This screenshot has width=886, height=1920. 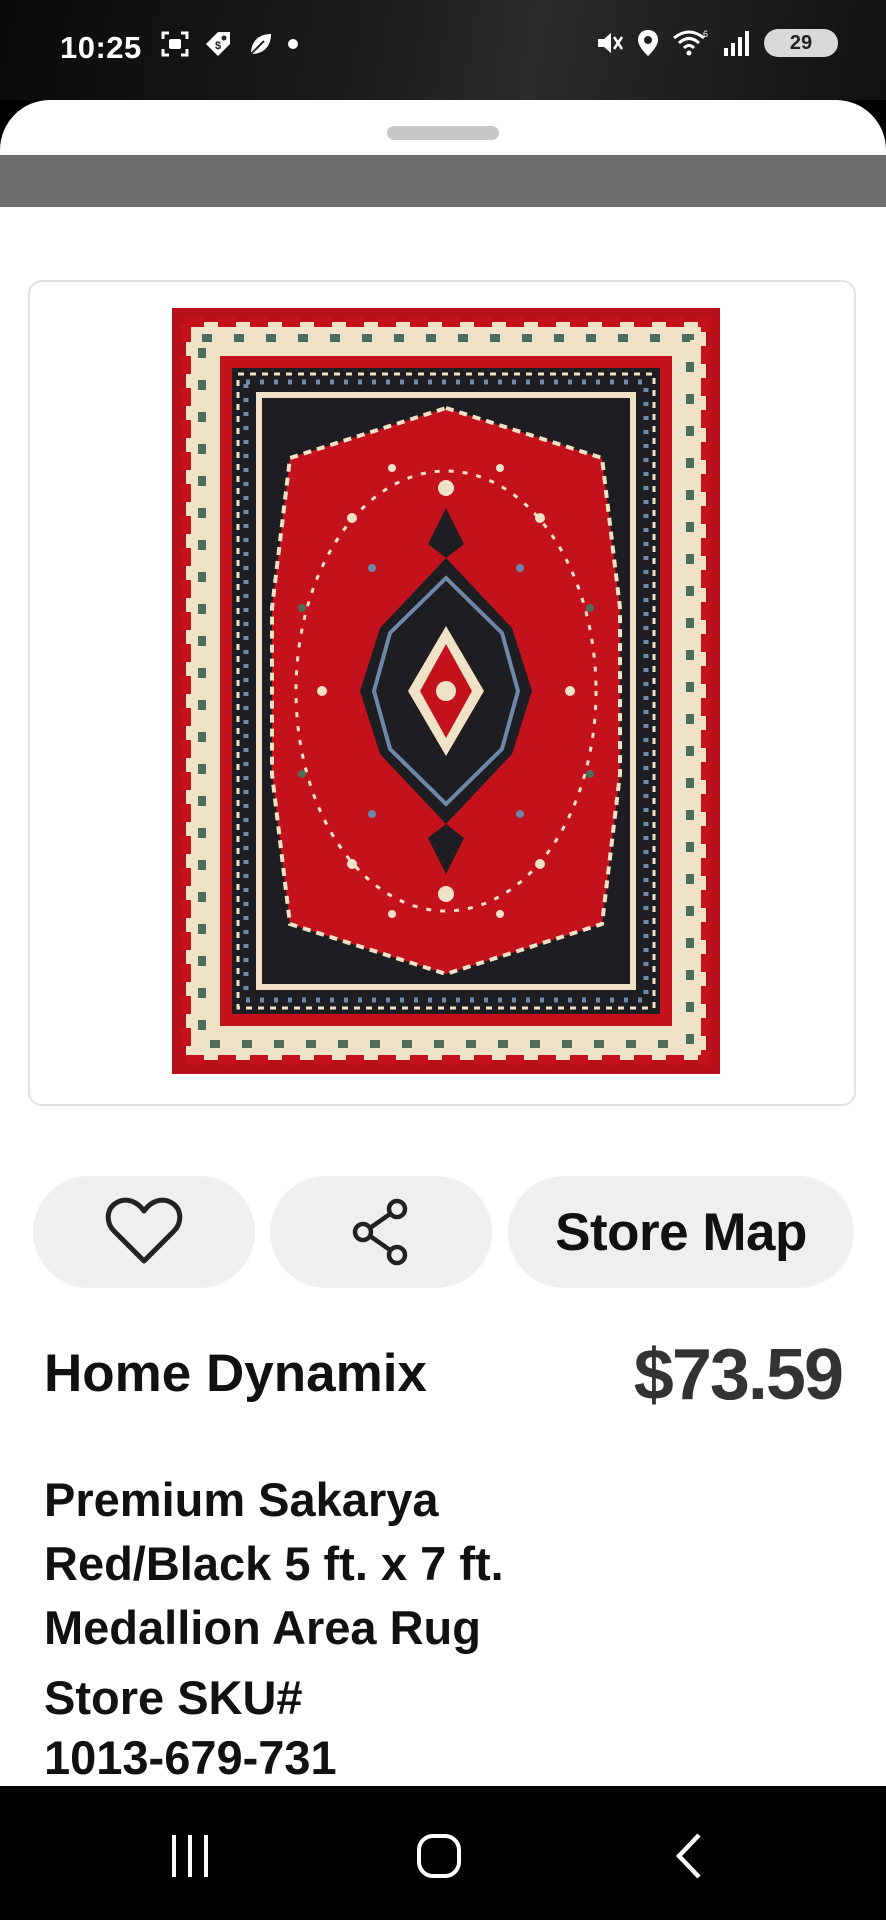 I want to click on back-icon, so click(x=688, y=1856).